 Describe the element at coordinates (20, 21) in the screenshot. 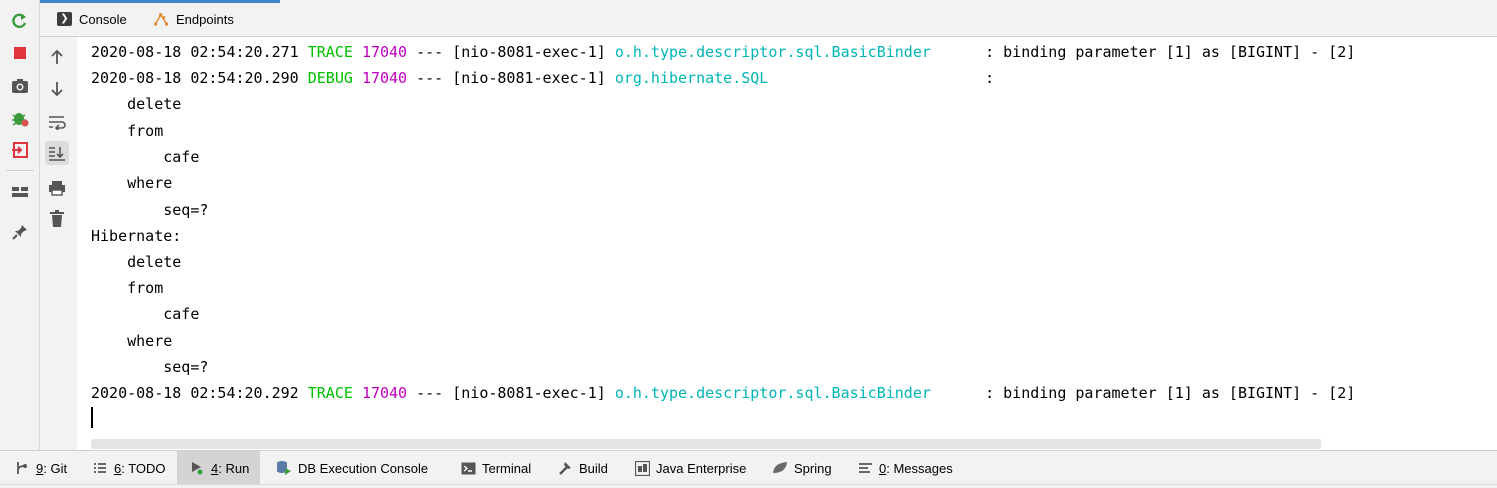

I see `rerun-icon` at that location.